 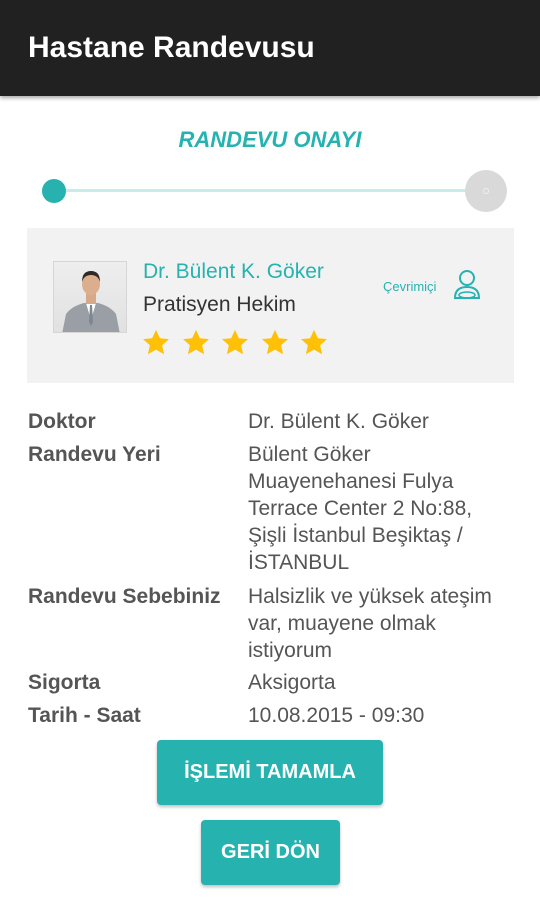 What do you see at coordinates (171, 47) in the screenshot?
I see `app-title: Hastane Randevusu` at bounding box center [171, 47].